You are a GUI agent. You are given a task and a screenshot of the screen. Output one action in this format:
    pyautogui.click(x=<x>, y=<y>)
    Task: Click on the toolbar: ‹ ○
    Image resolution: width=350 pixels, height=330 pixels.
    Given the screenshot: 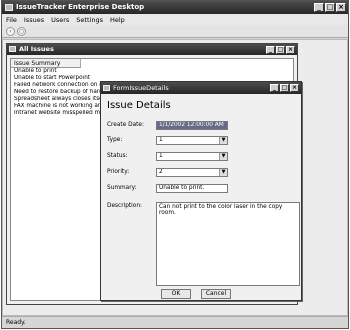 What is the action you would take?
    pyautogui.click(x=175, y=31)
    